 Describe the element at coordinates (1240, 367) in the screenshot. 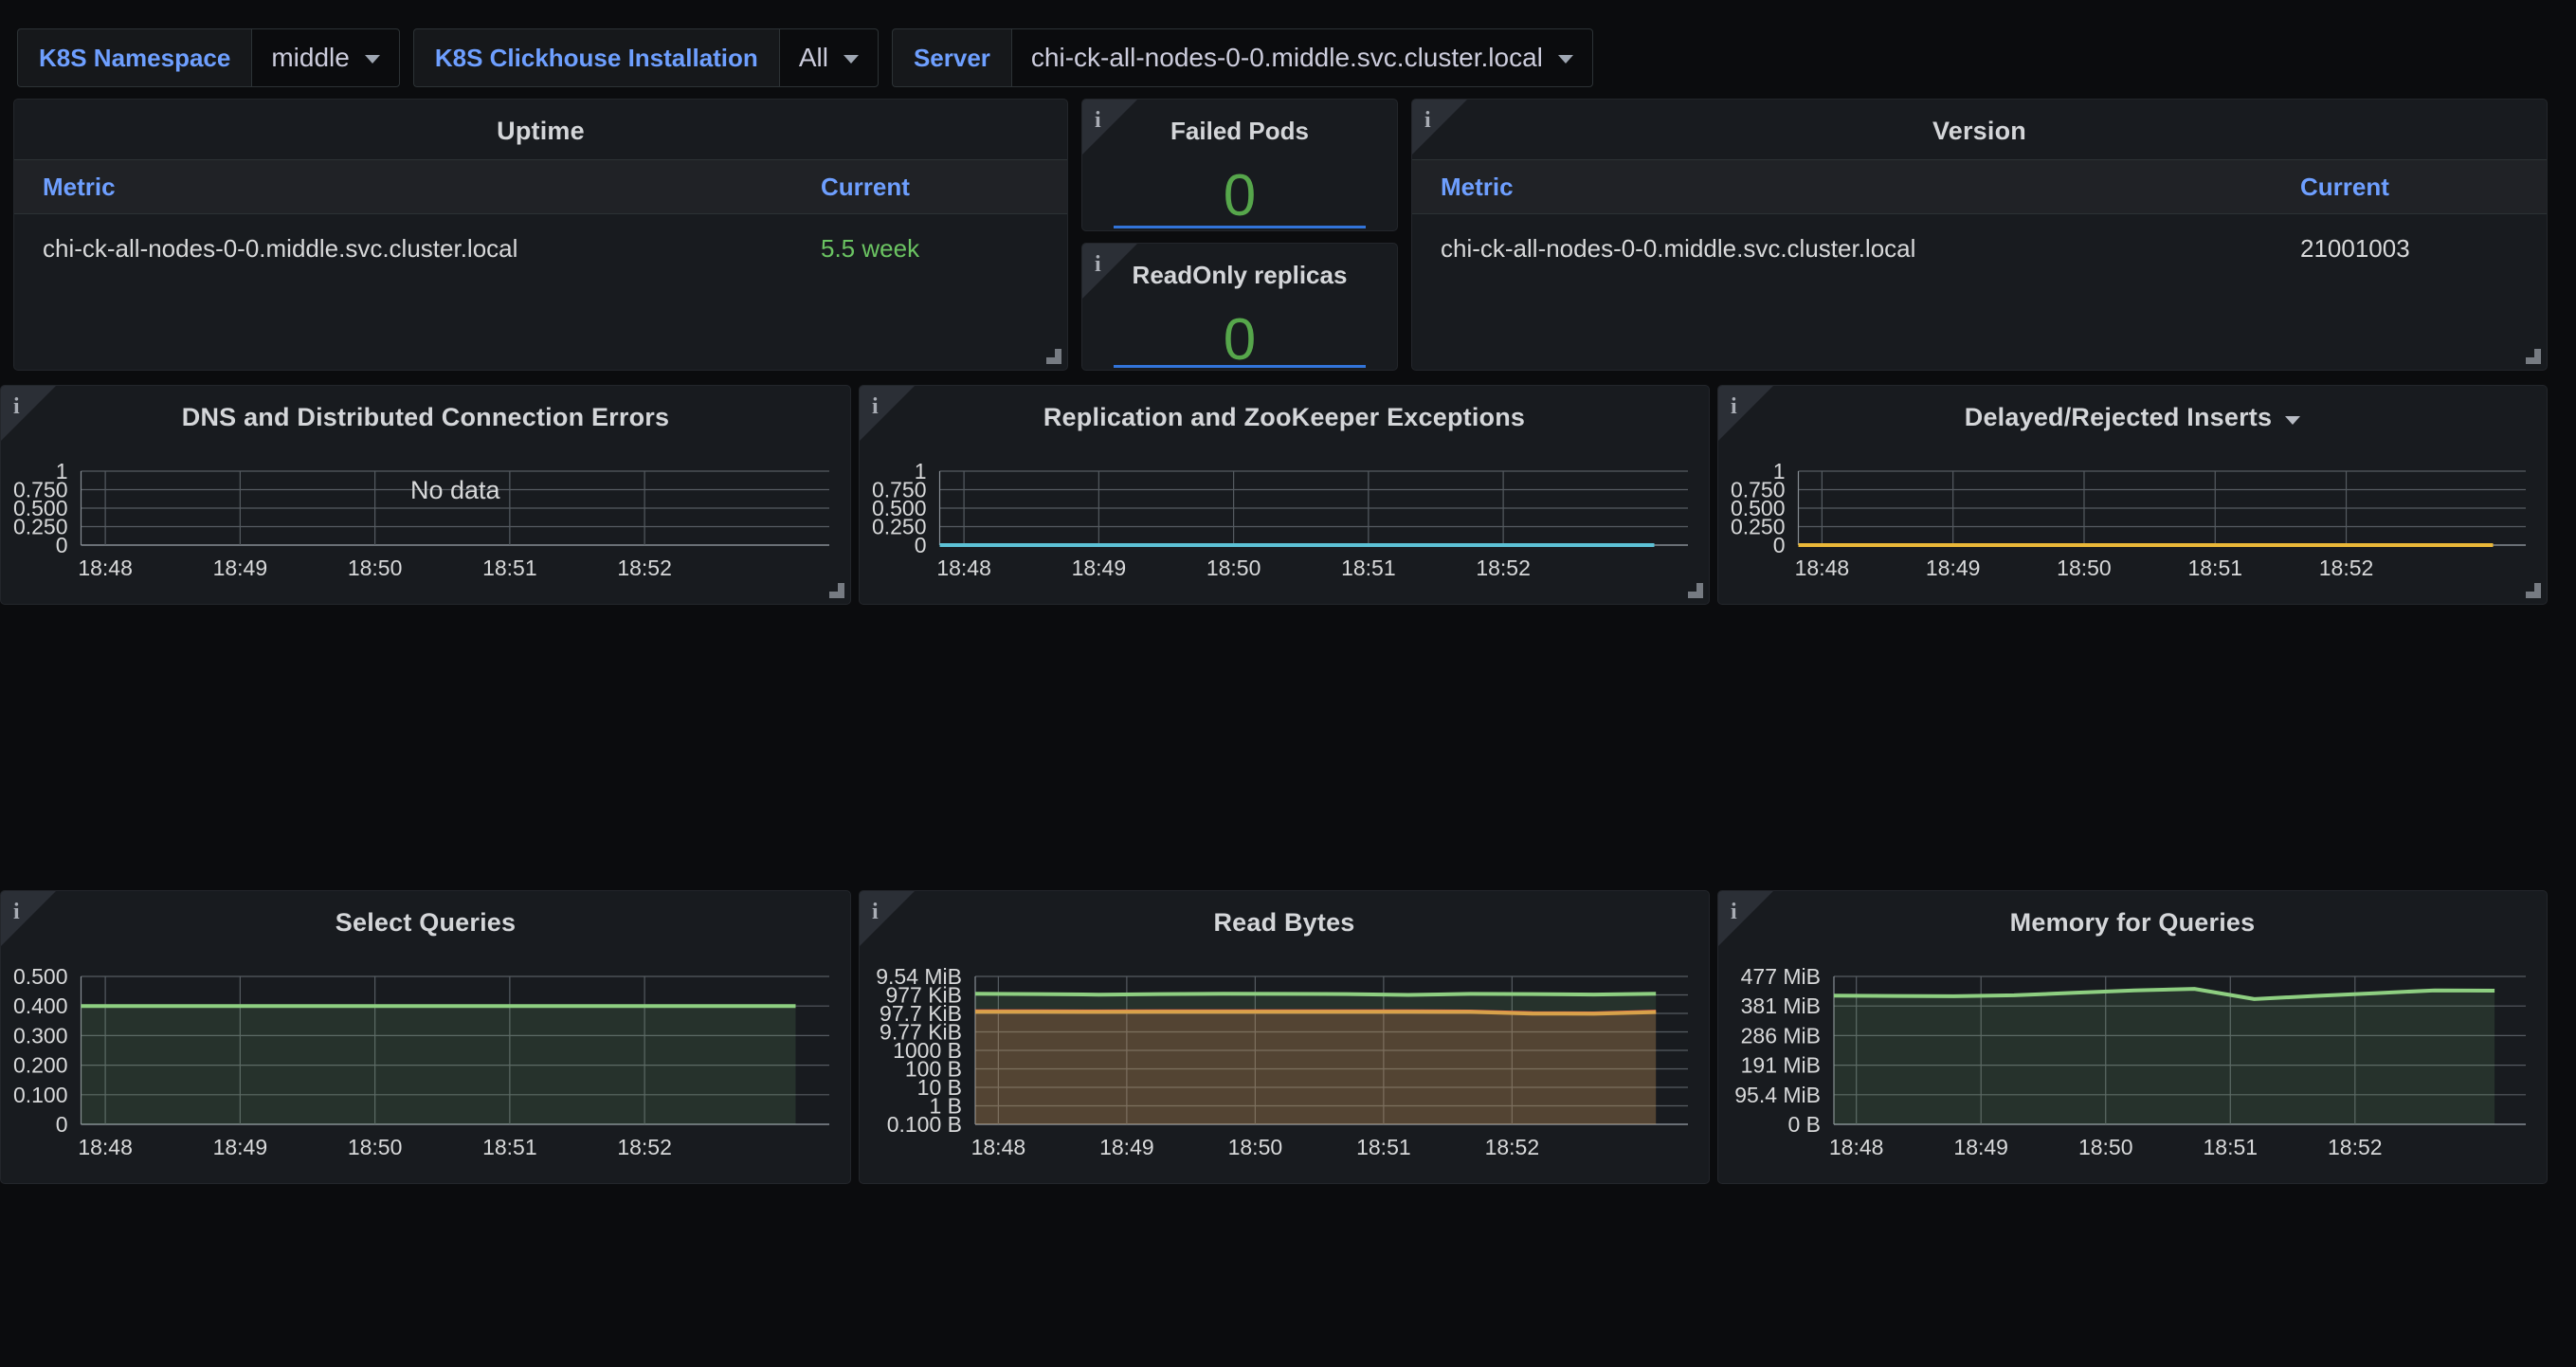

I see `sparkline` at that location.